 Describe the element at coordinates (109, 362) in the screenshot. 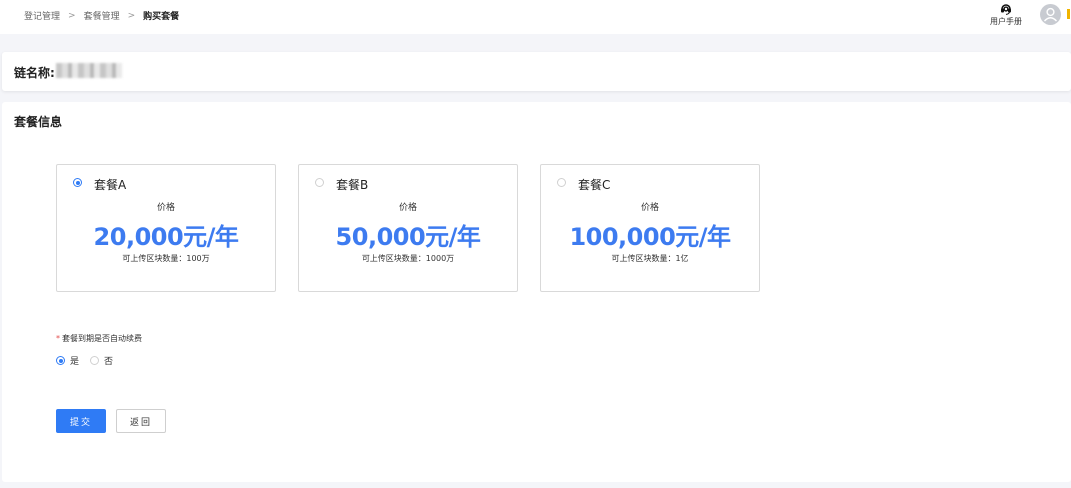

I see `auto-renew-no-label: 否` at that location.